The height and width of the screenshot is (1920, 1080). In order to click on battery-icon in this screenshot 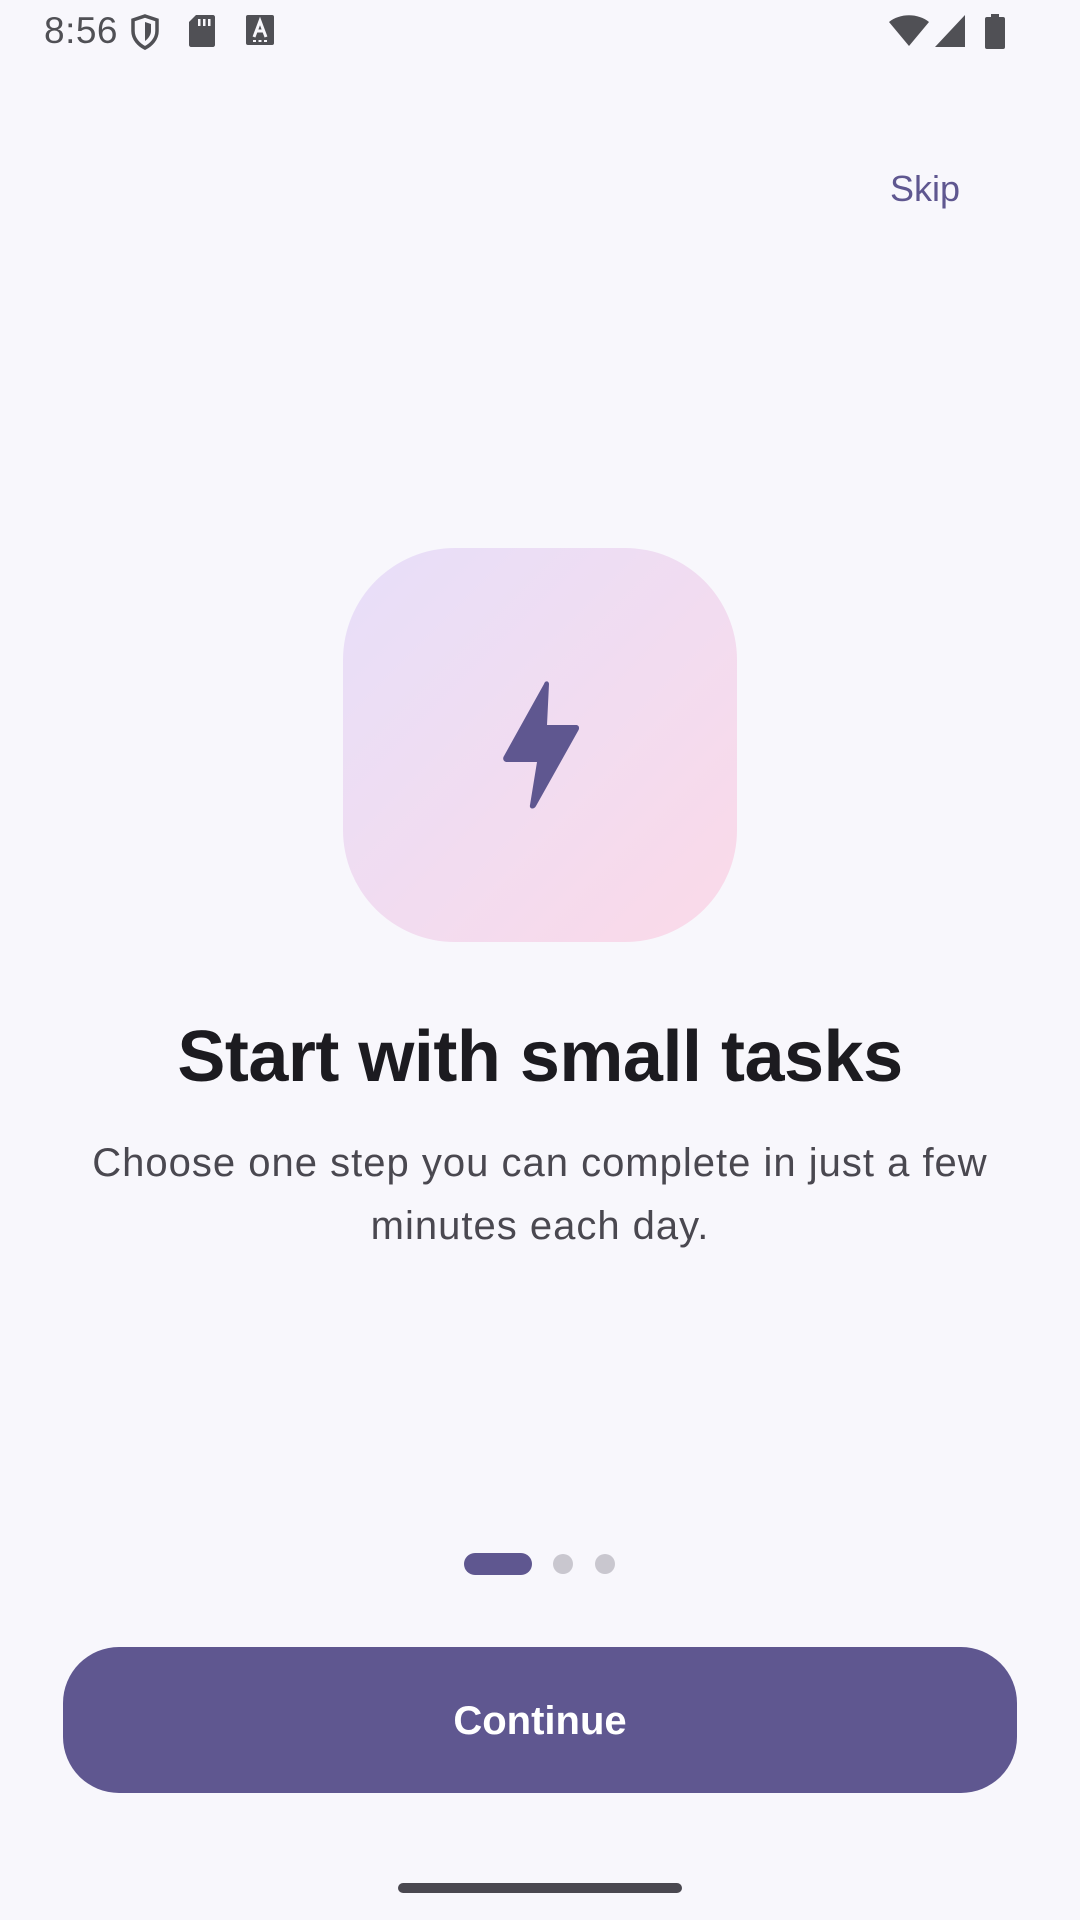, I will do `click(995, 34)`.